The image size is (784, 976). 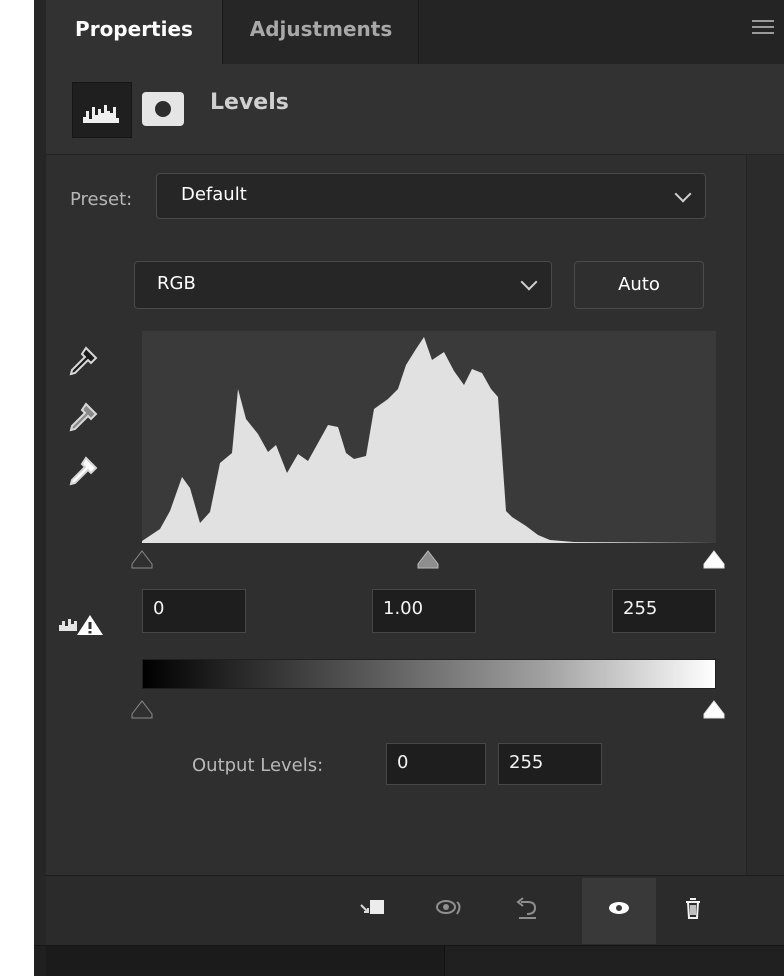 What do you see at coordinates (176, 283) in the screenshot?
I see `channel-value: RGB` at bounding box center [176, 283].